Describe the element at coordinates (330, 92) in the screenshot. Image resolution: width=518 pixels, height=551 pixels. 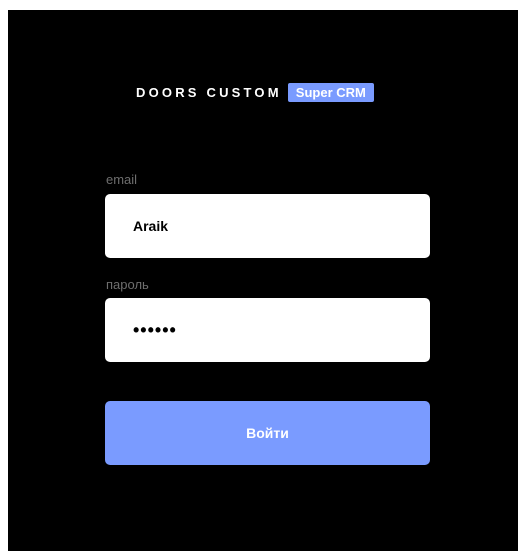
I see `logo-badge: Super CRM` at that location.